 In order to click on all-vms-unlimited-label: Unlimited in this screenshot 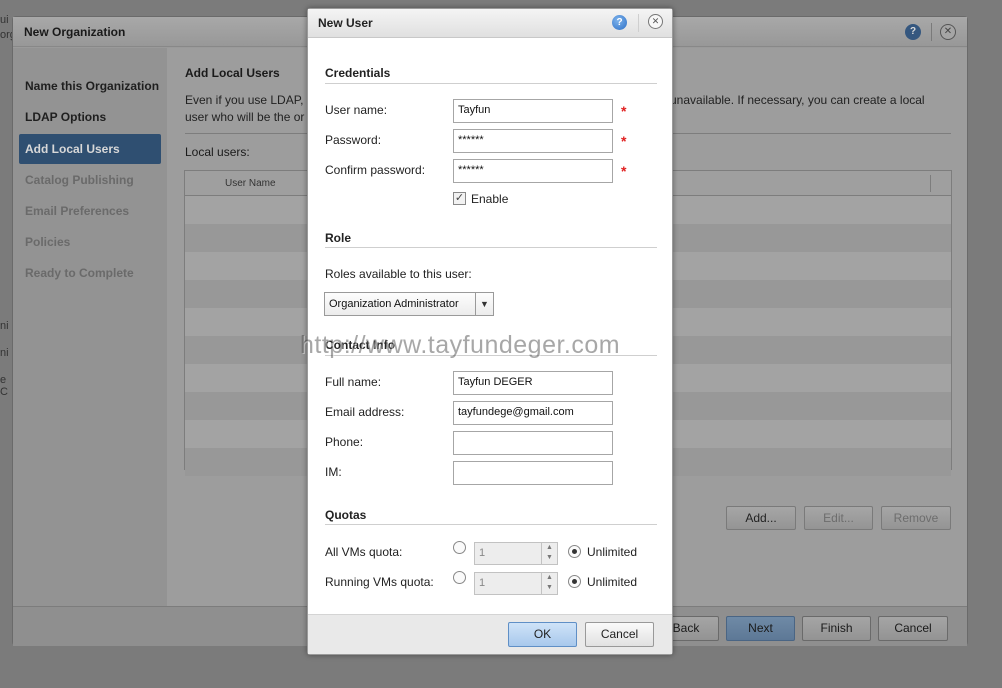, I will do `click(612, 552)`.